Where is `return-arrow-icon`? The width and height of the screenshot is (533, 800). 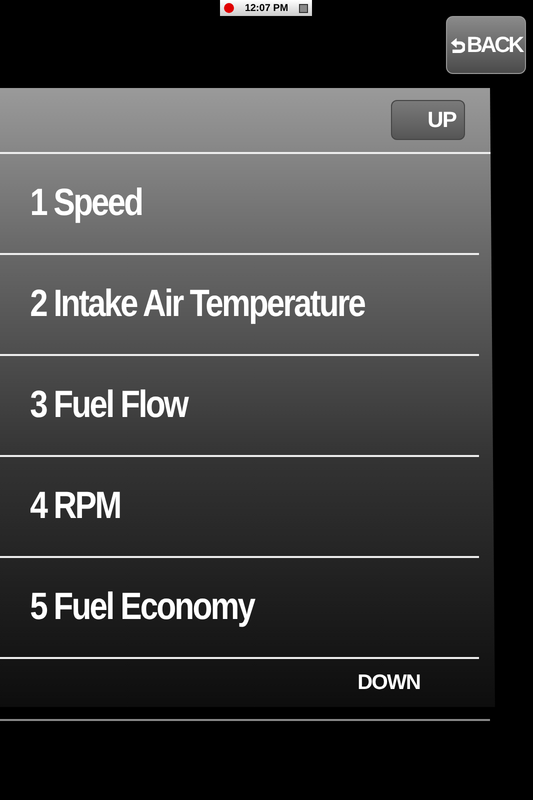
return-arrow-icon is located at coordinates (457, 45).